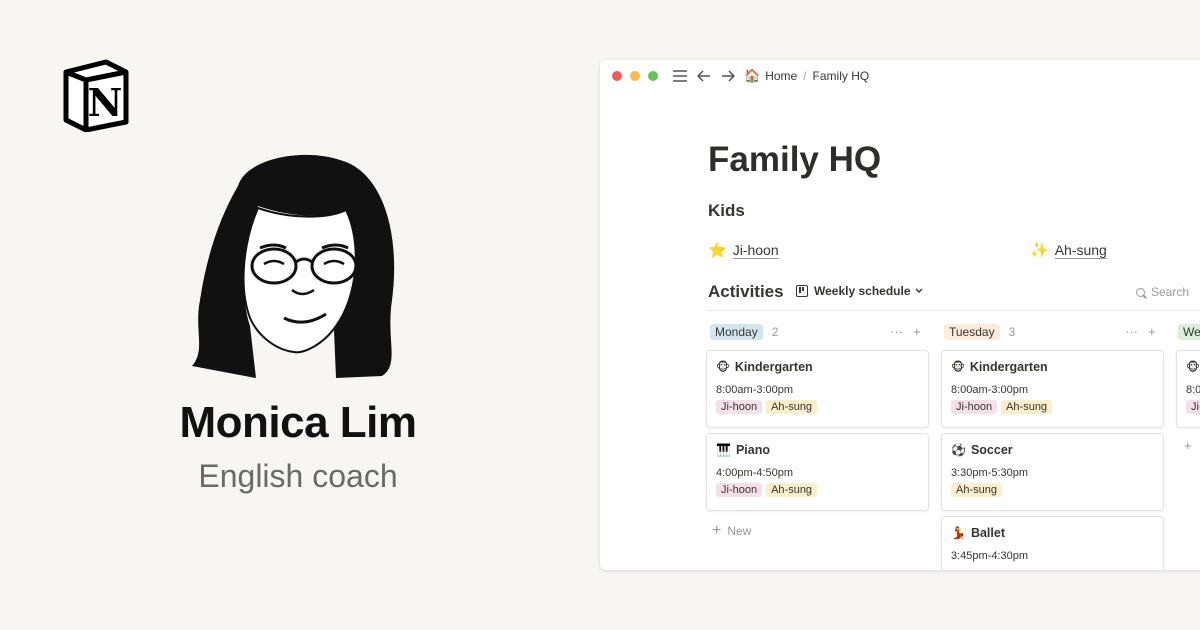  I want to click on column-count: 3, so click(1012, 332).